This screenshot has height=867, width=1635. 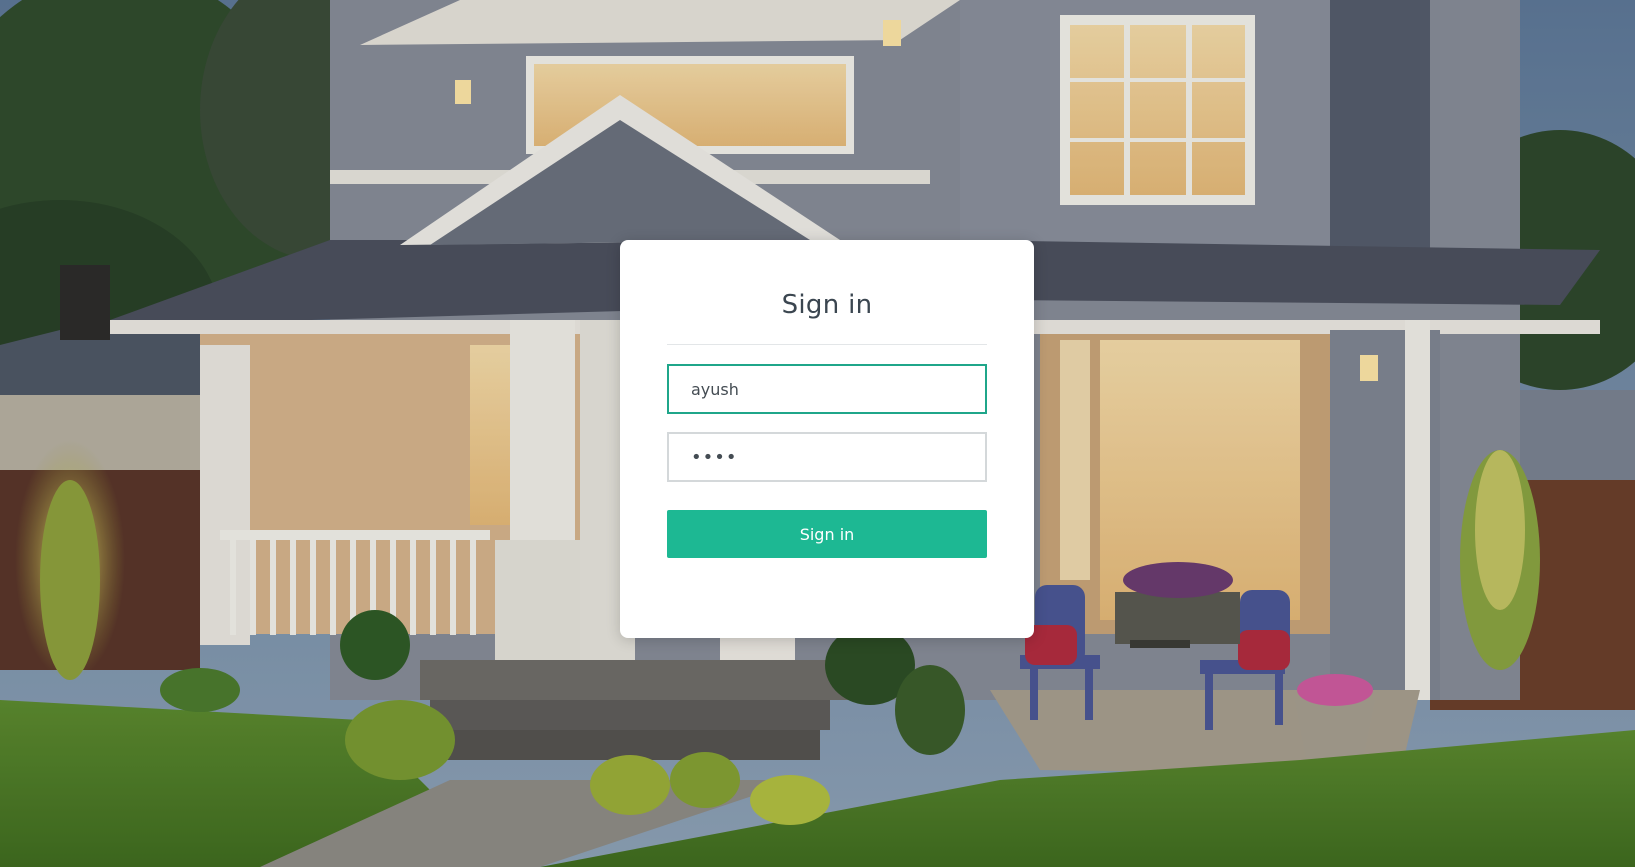 What do you see at coordinates (827, 344) in the screenshot?
I see `title-divider` at bounding box center [827, 344].